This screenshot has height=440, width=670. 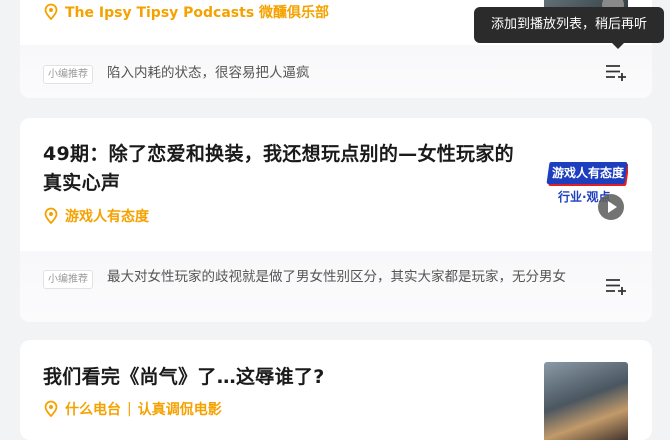 What do you see at coordinates (208, 73) in the screenshot?
I see `recommendation-text: 陷入内耗的状态，很容易把人逼疯` at bounding box center [208, 73].